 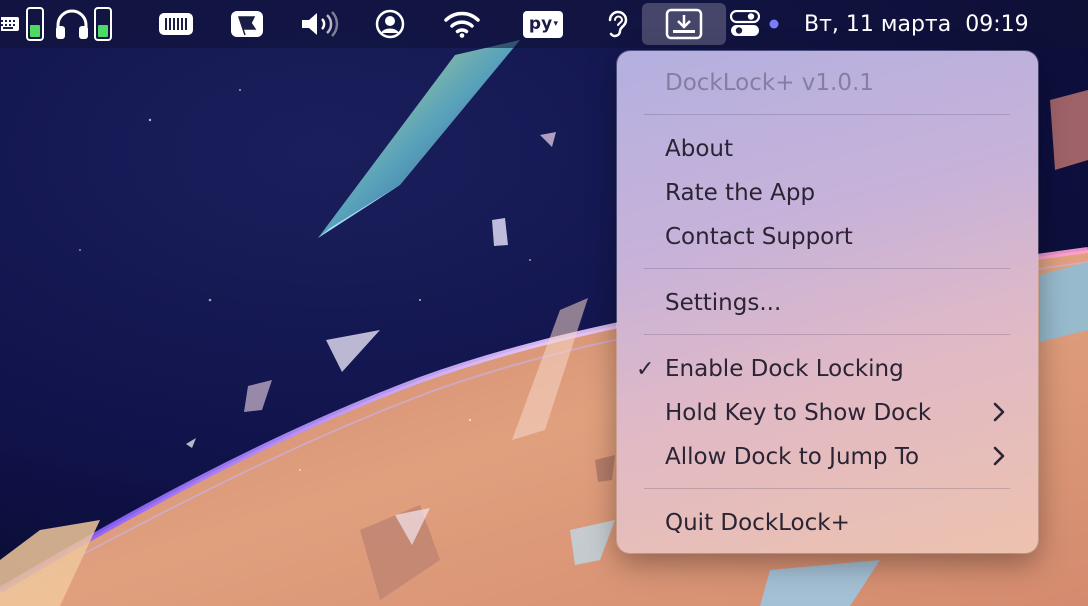 I want to click on menu-item-label: Contact Support, so click(x=759, y=237).